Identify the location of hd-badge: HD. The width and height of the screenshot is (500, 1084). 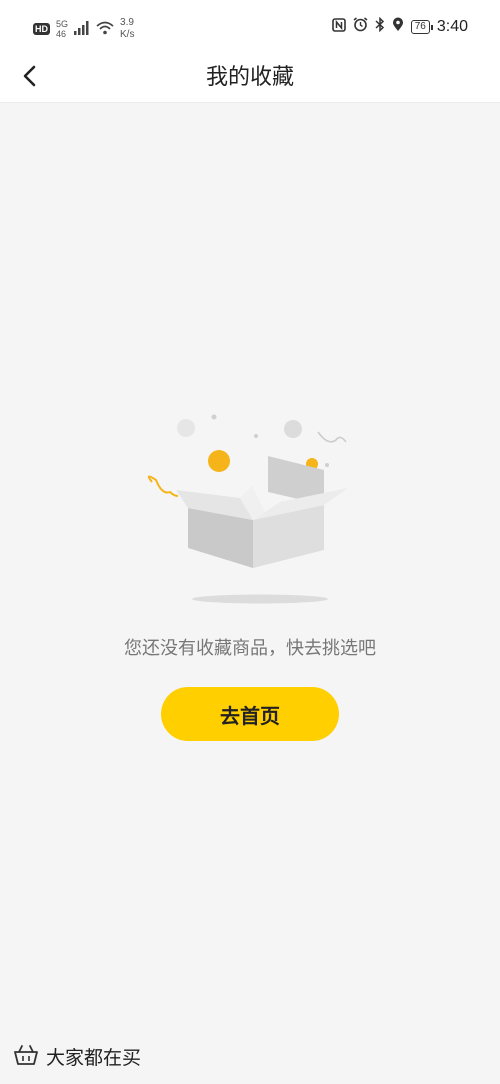
(41, 29).